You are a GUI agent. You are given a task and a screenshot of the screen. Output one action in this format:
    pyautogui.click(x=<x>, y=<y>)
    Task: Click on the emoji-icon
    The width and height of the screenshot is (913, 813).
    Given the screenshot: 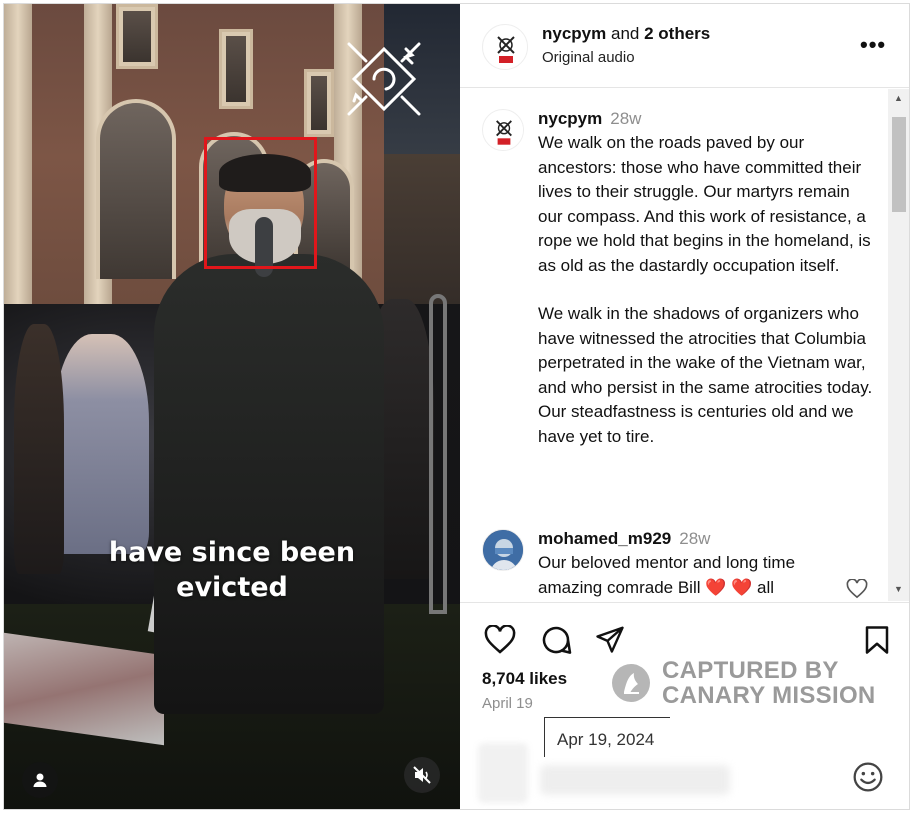 What is the action you would take?
    pyautogui.click(x=868, y=777)
    